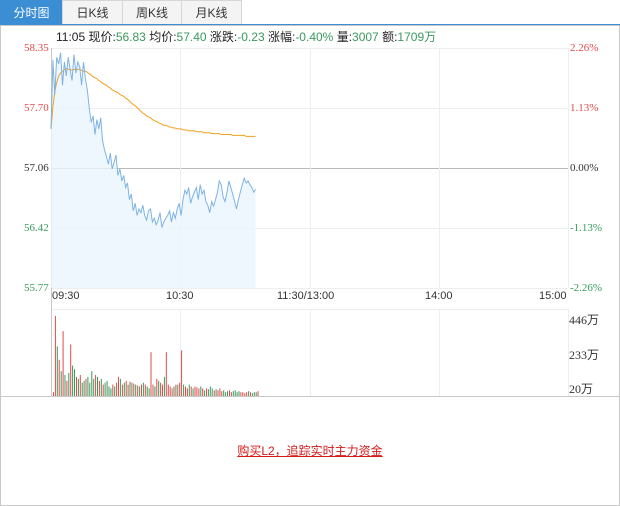 This screenshot has height=506, width=620. Describe the element at coordinates (156, 356) in the screenshot. I see `volume-bars` at that location.